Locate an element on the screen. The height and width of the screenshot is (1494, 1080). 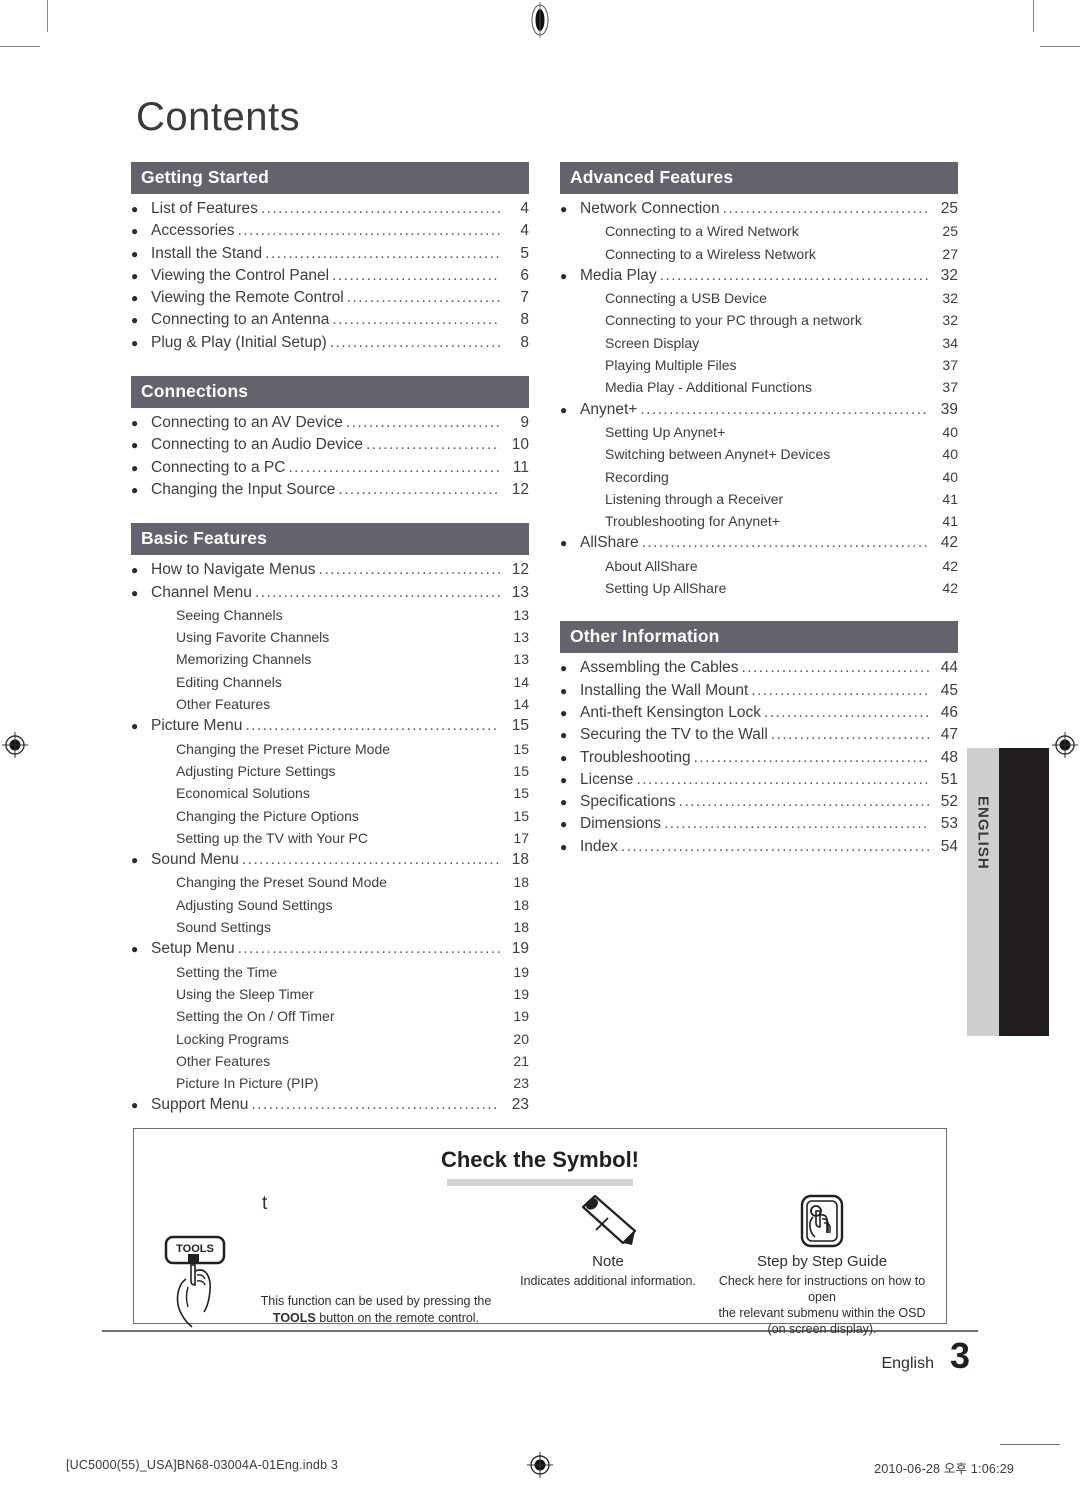
toc-entry: ● Channel Menu 13 is located at coordinates (330, 593).